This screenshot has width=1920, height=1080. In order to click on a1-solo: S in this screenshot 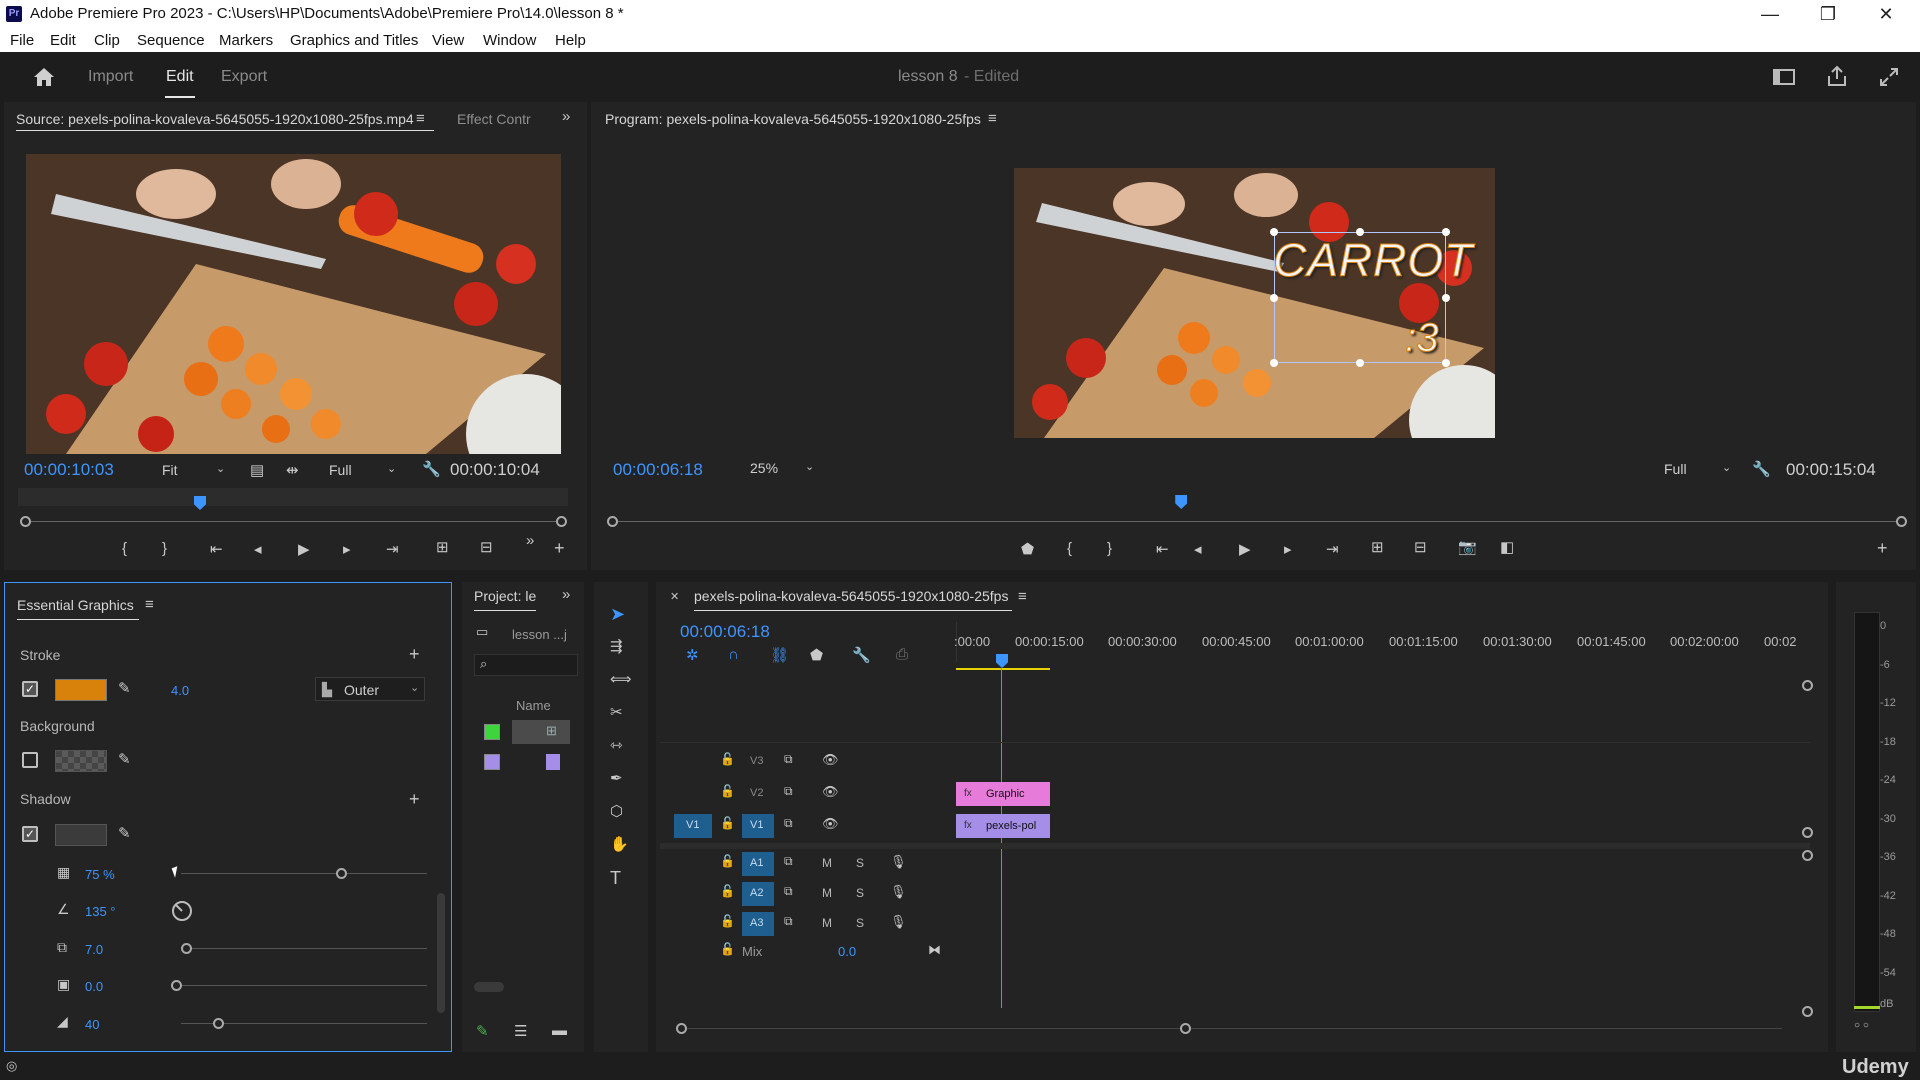, I will do `click(860, 863)`.